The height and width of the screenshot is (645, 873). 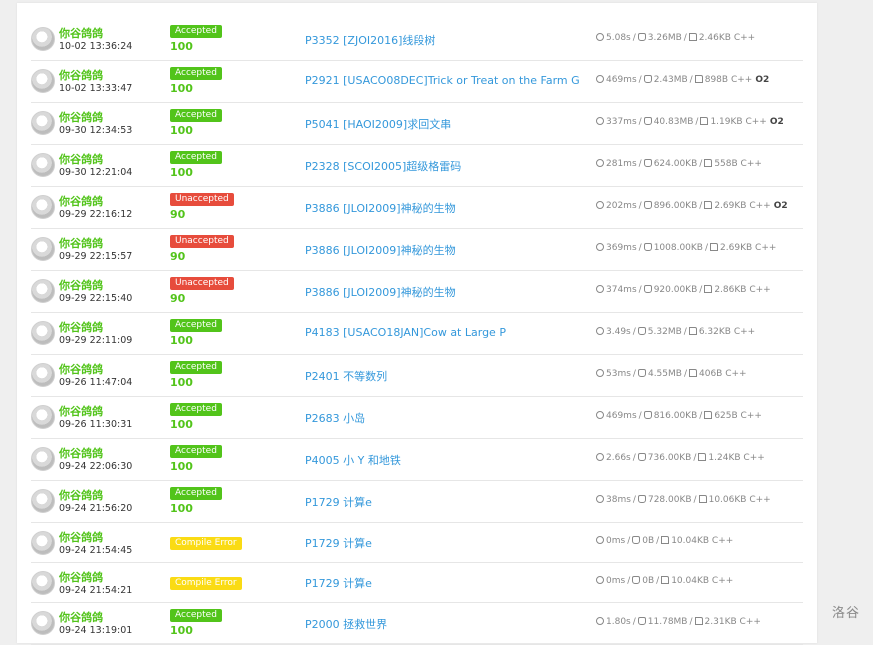 What do you see at coordinates (383, 166) in the screenshot?
I see `problem-link: P2328 [SCOI2005]超级格雷码` at bounding box center [383, 166].